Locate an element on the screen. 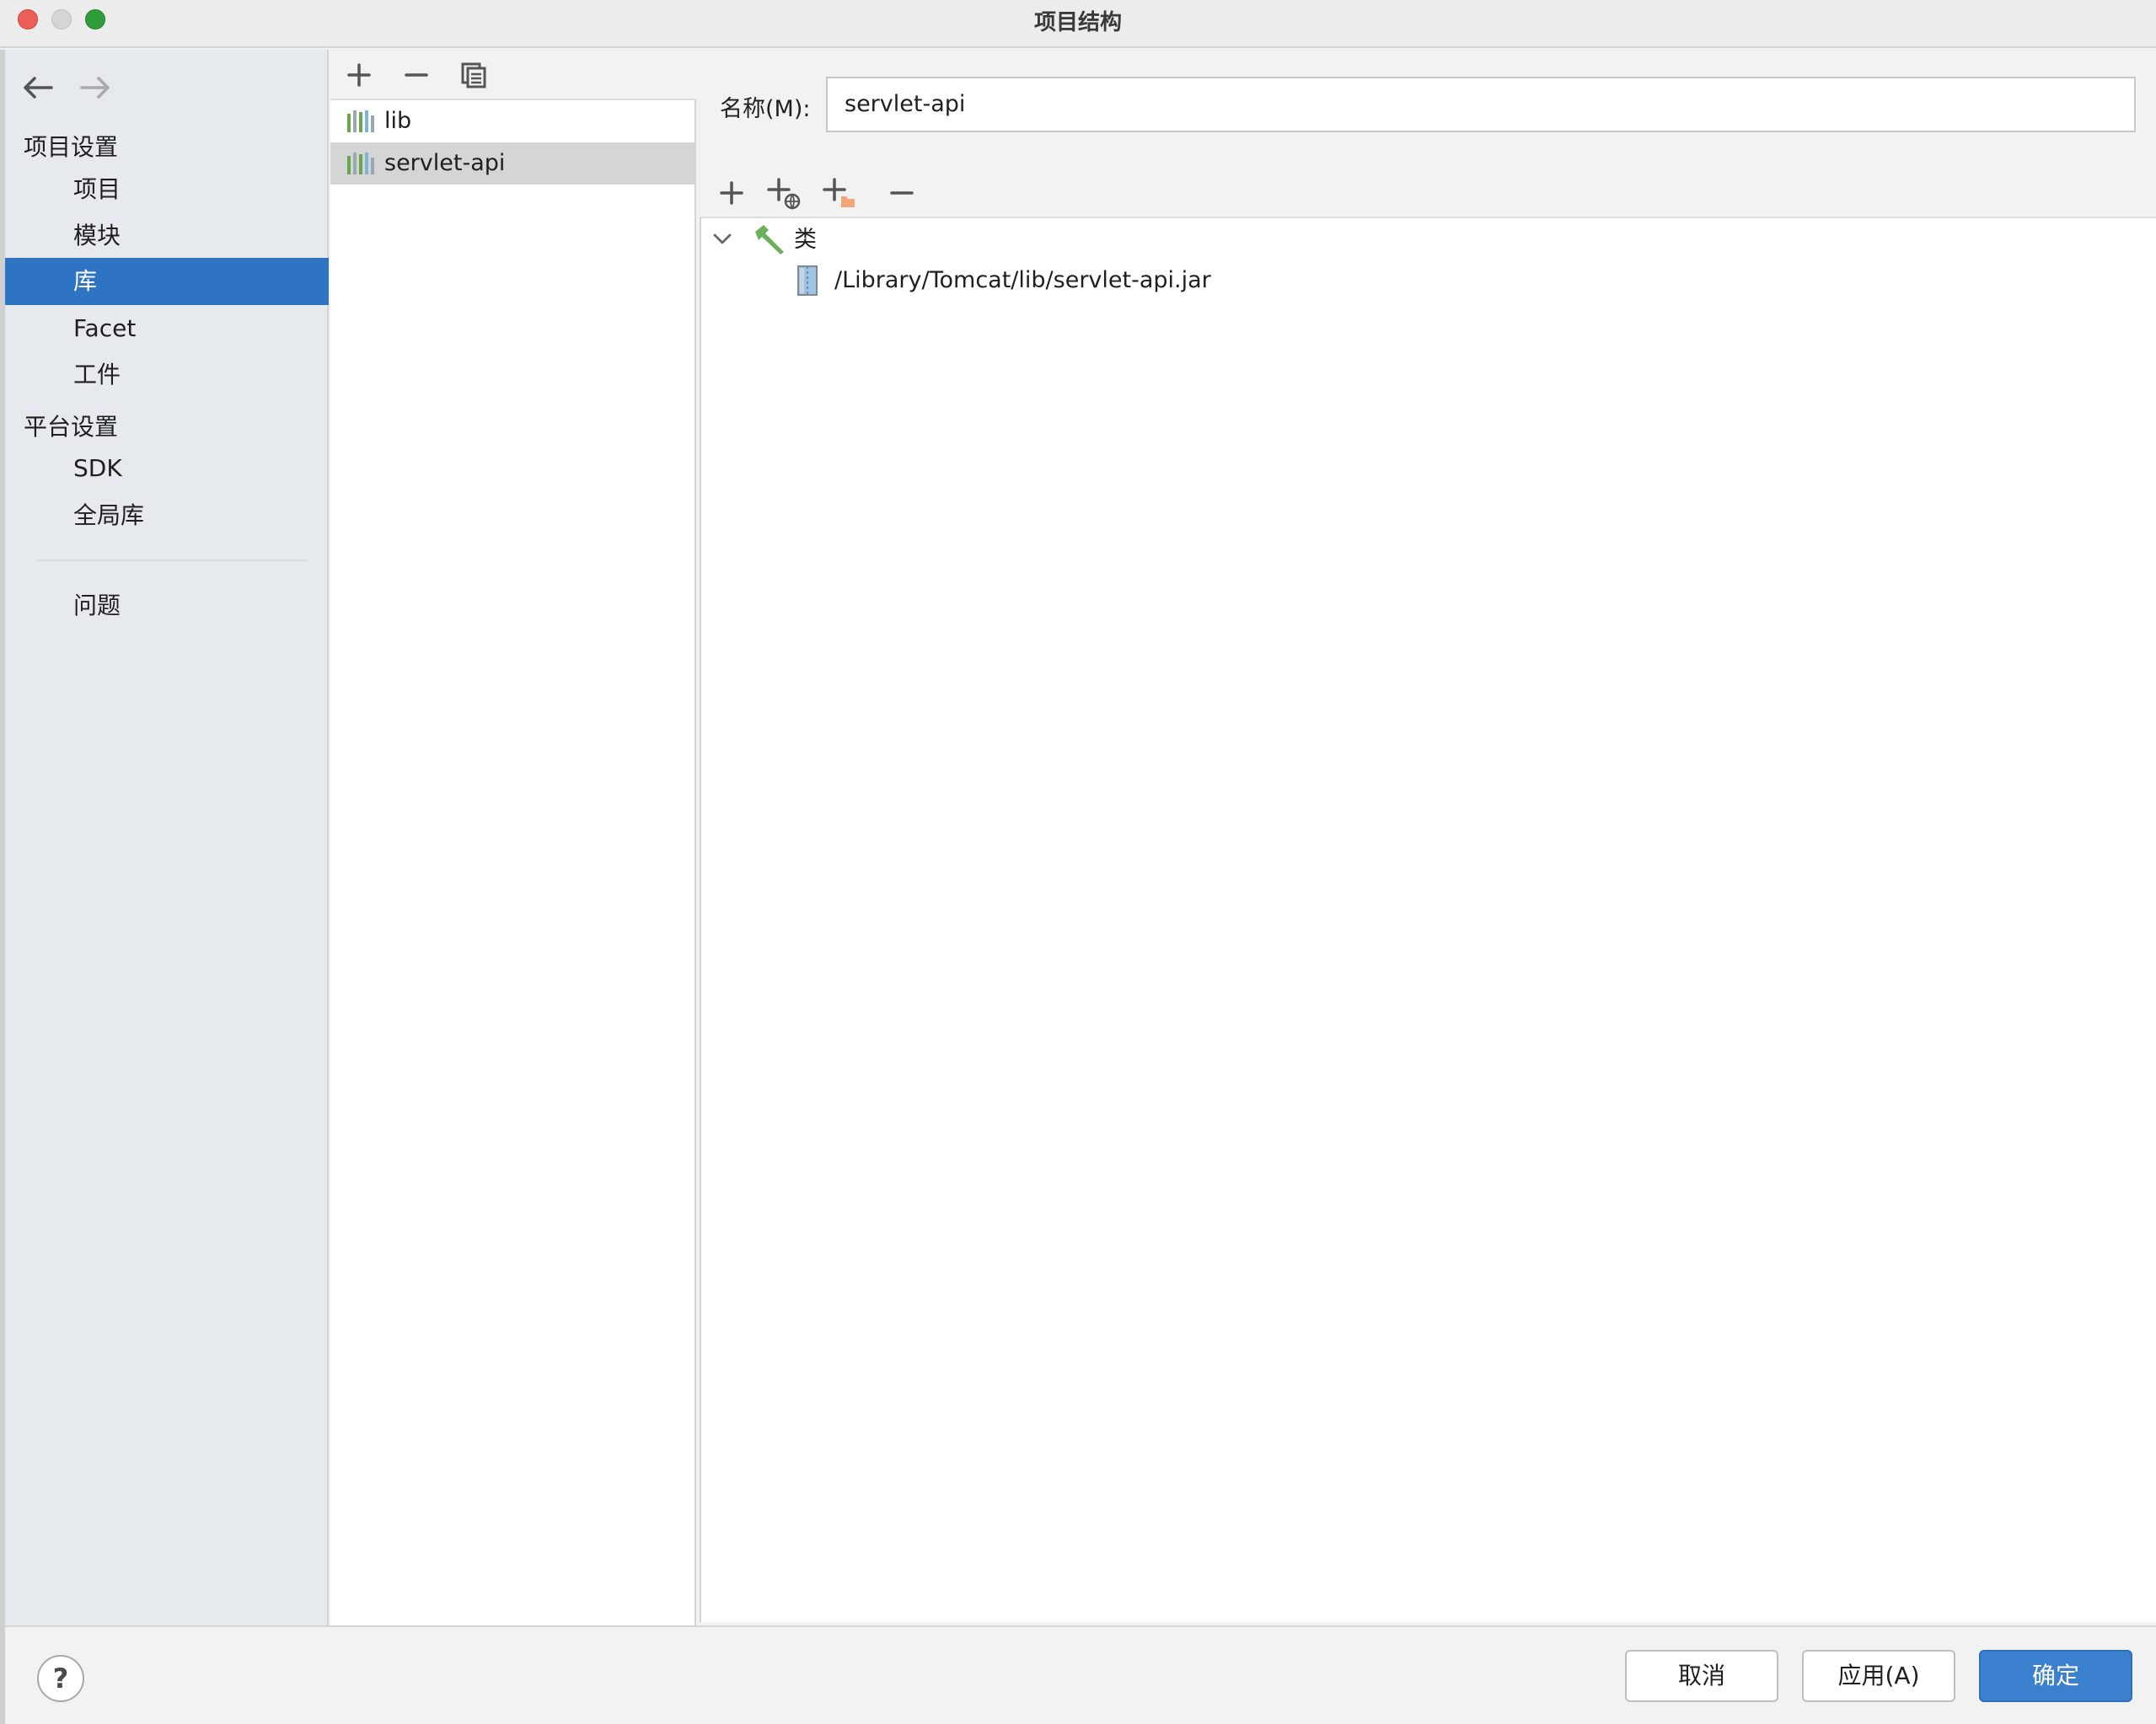  jar-icon is located at coordinates (807, 281).